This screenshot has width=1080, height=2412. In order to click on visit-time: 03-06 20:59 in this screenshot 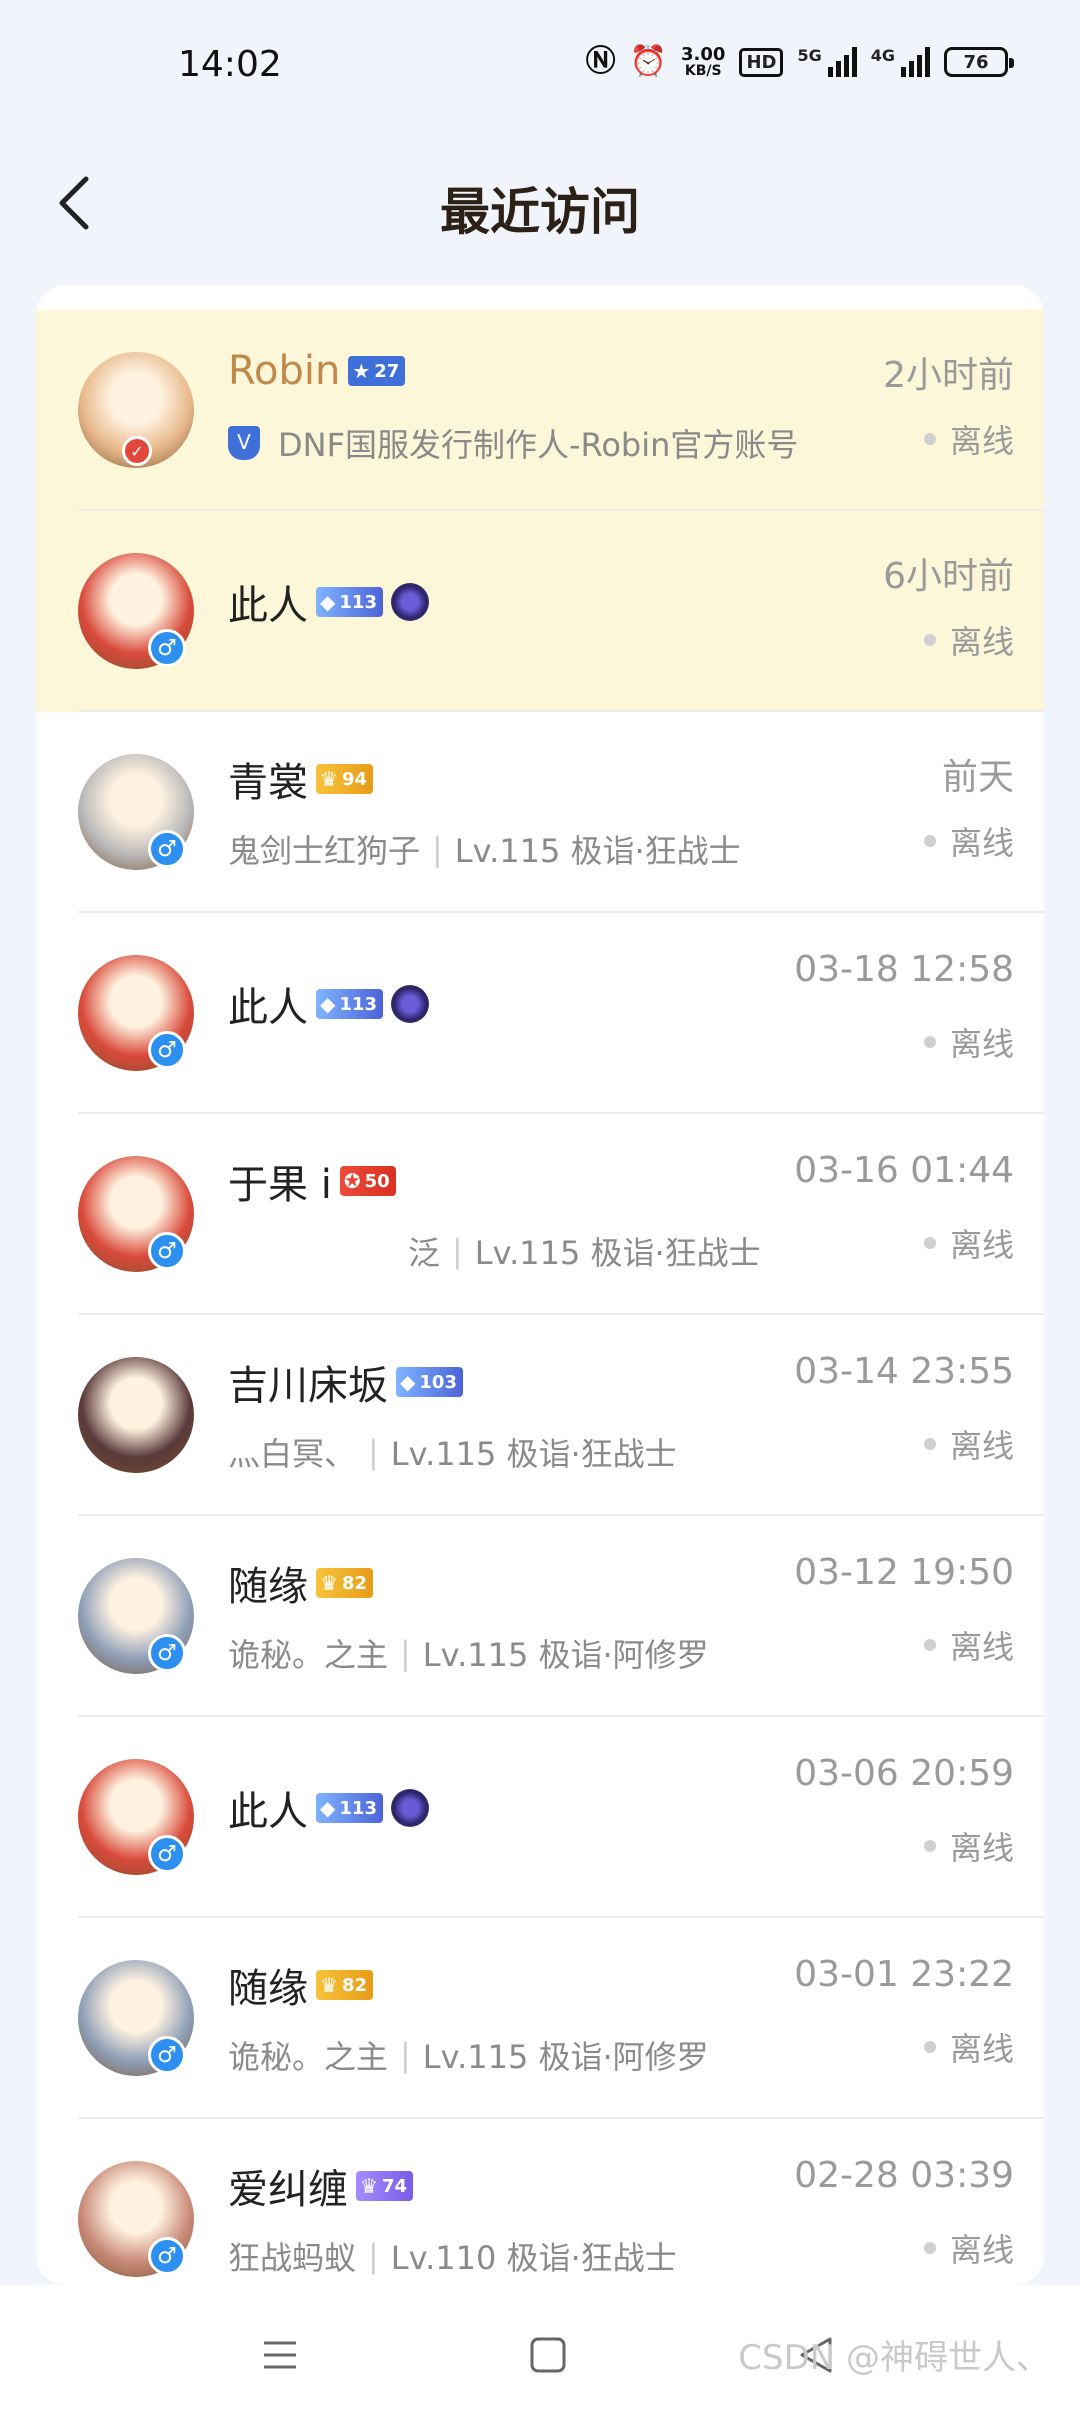, I will do `click(904, 1773)`.